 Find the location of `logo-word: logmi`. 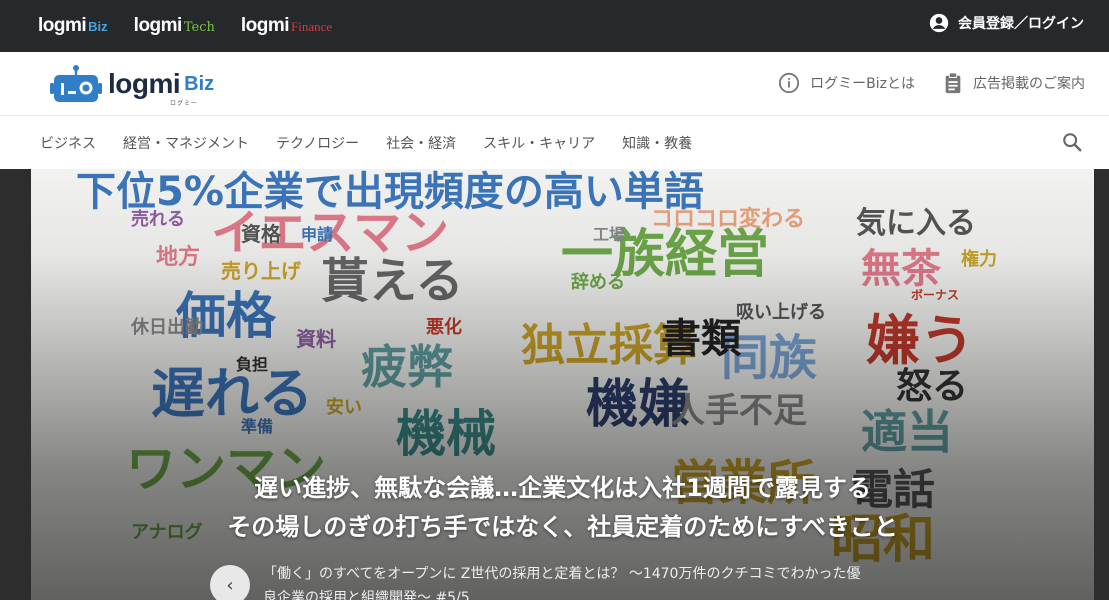

logo-word: logmi is located at coordinates (144, 83).